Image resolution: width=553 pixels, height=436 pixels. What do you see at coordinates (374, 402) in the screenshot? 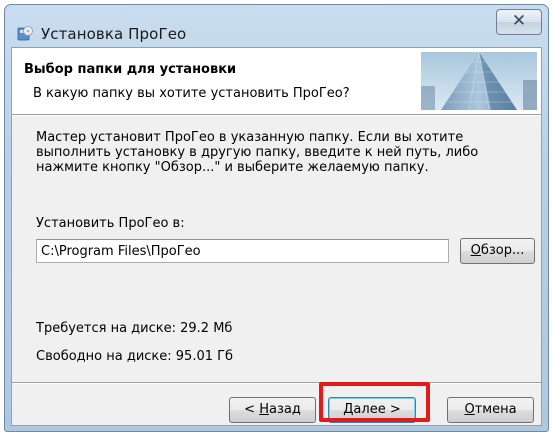
I see `next-button-highlight` at bounding box center [374, 402].